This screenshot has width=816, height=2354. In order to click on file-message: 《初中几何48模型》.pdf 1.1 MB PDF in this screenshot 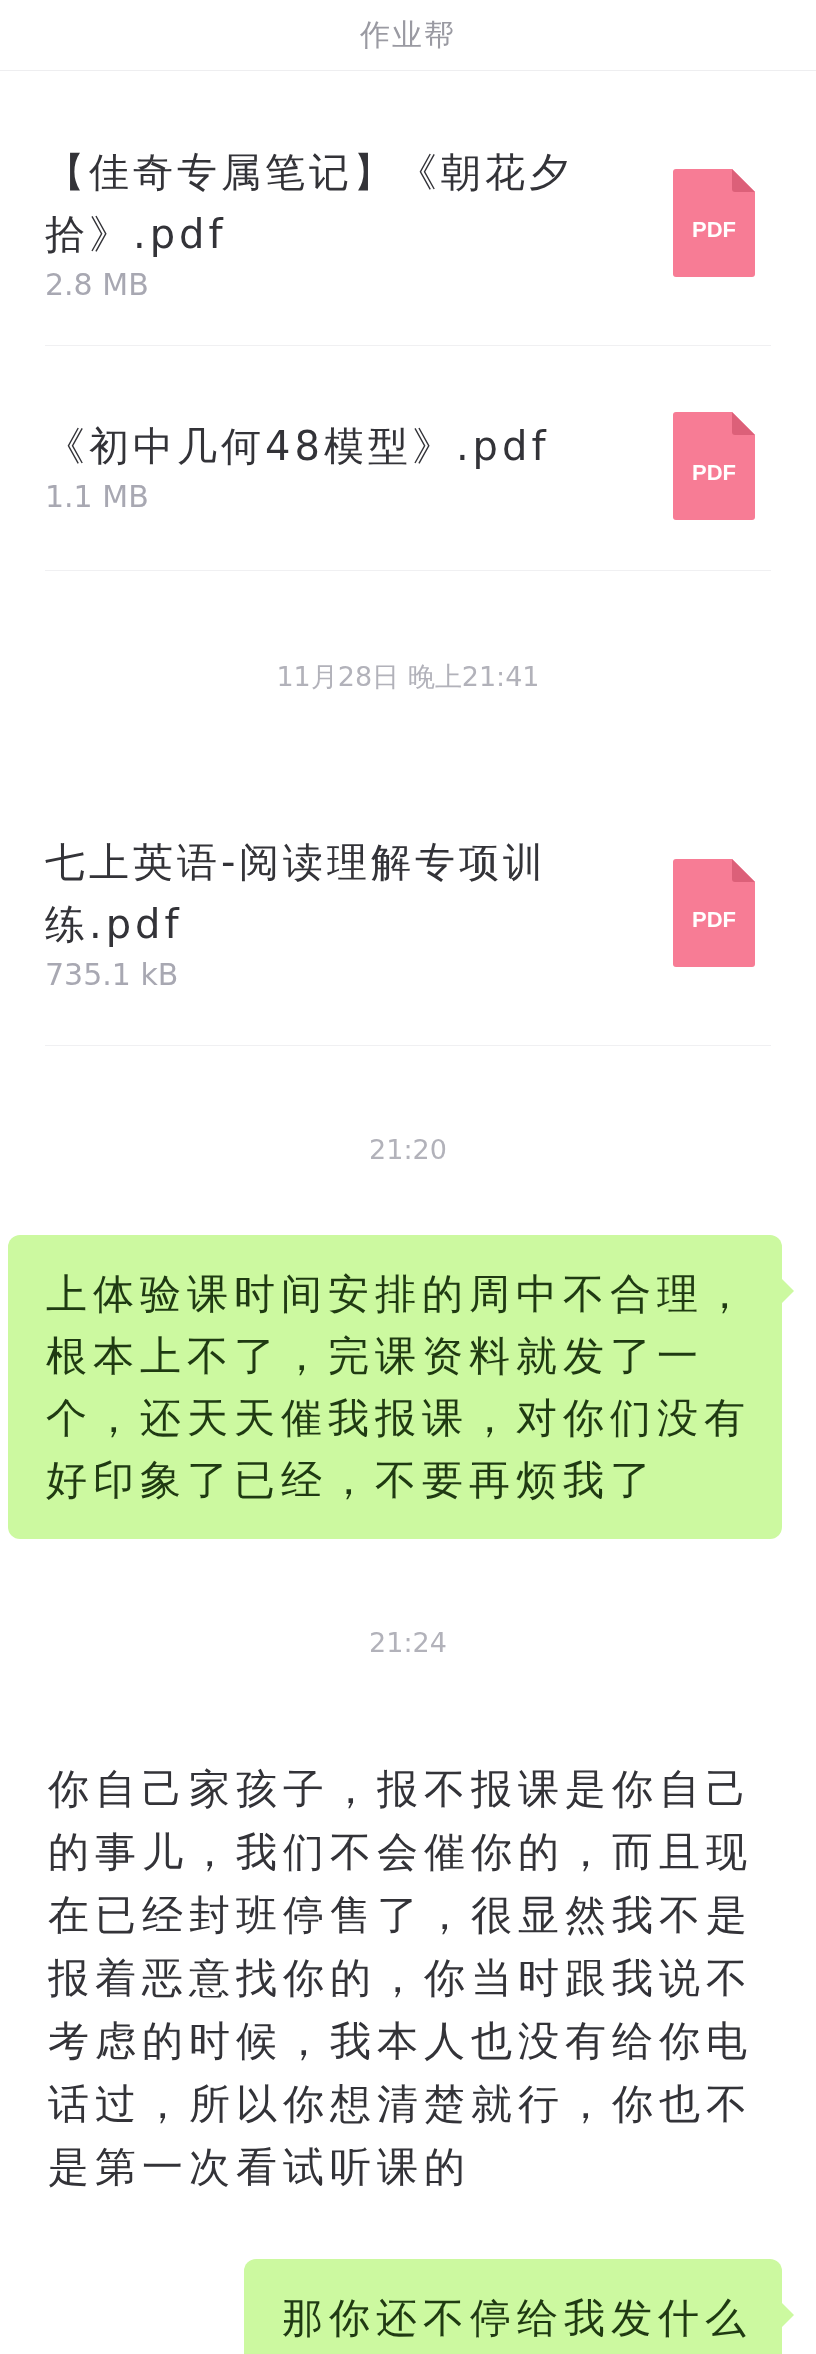, I will do `click(408, 458)`.